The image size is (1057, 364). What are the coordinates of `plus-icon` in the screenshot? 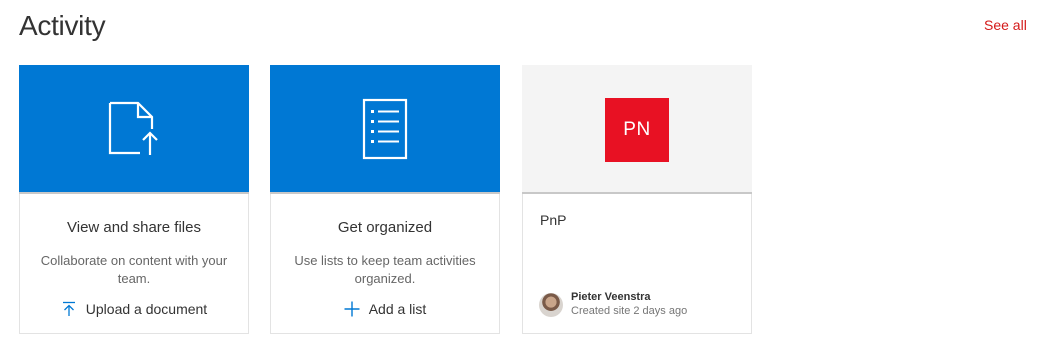 It's located at (352, 309).